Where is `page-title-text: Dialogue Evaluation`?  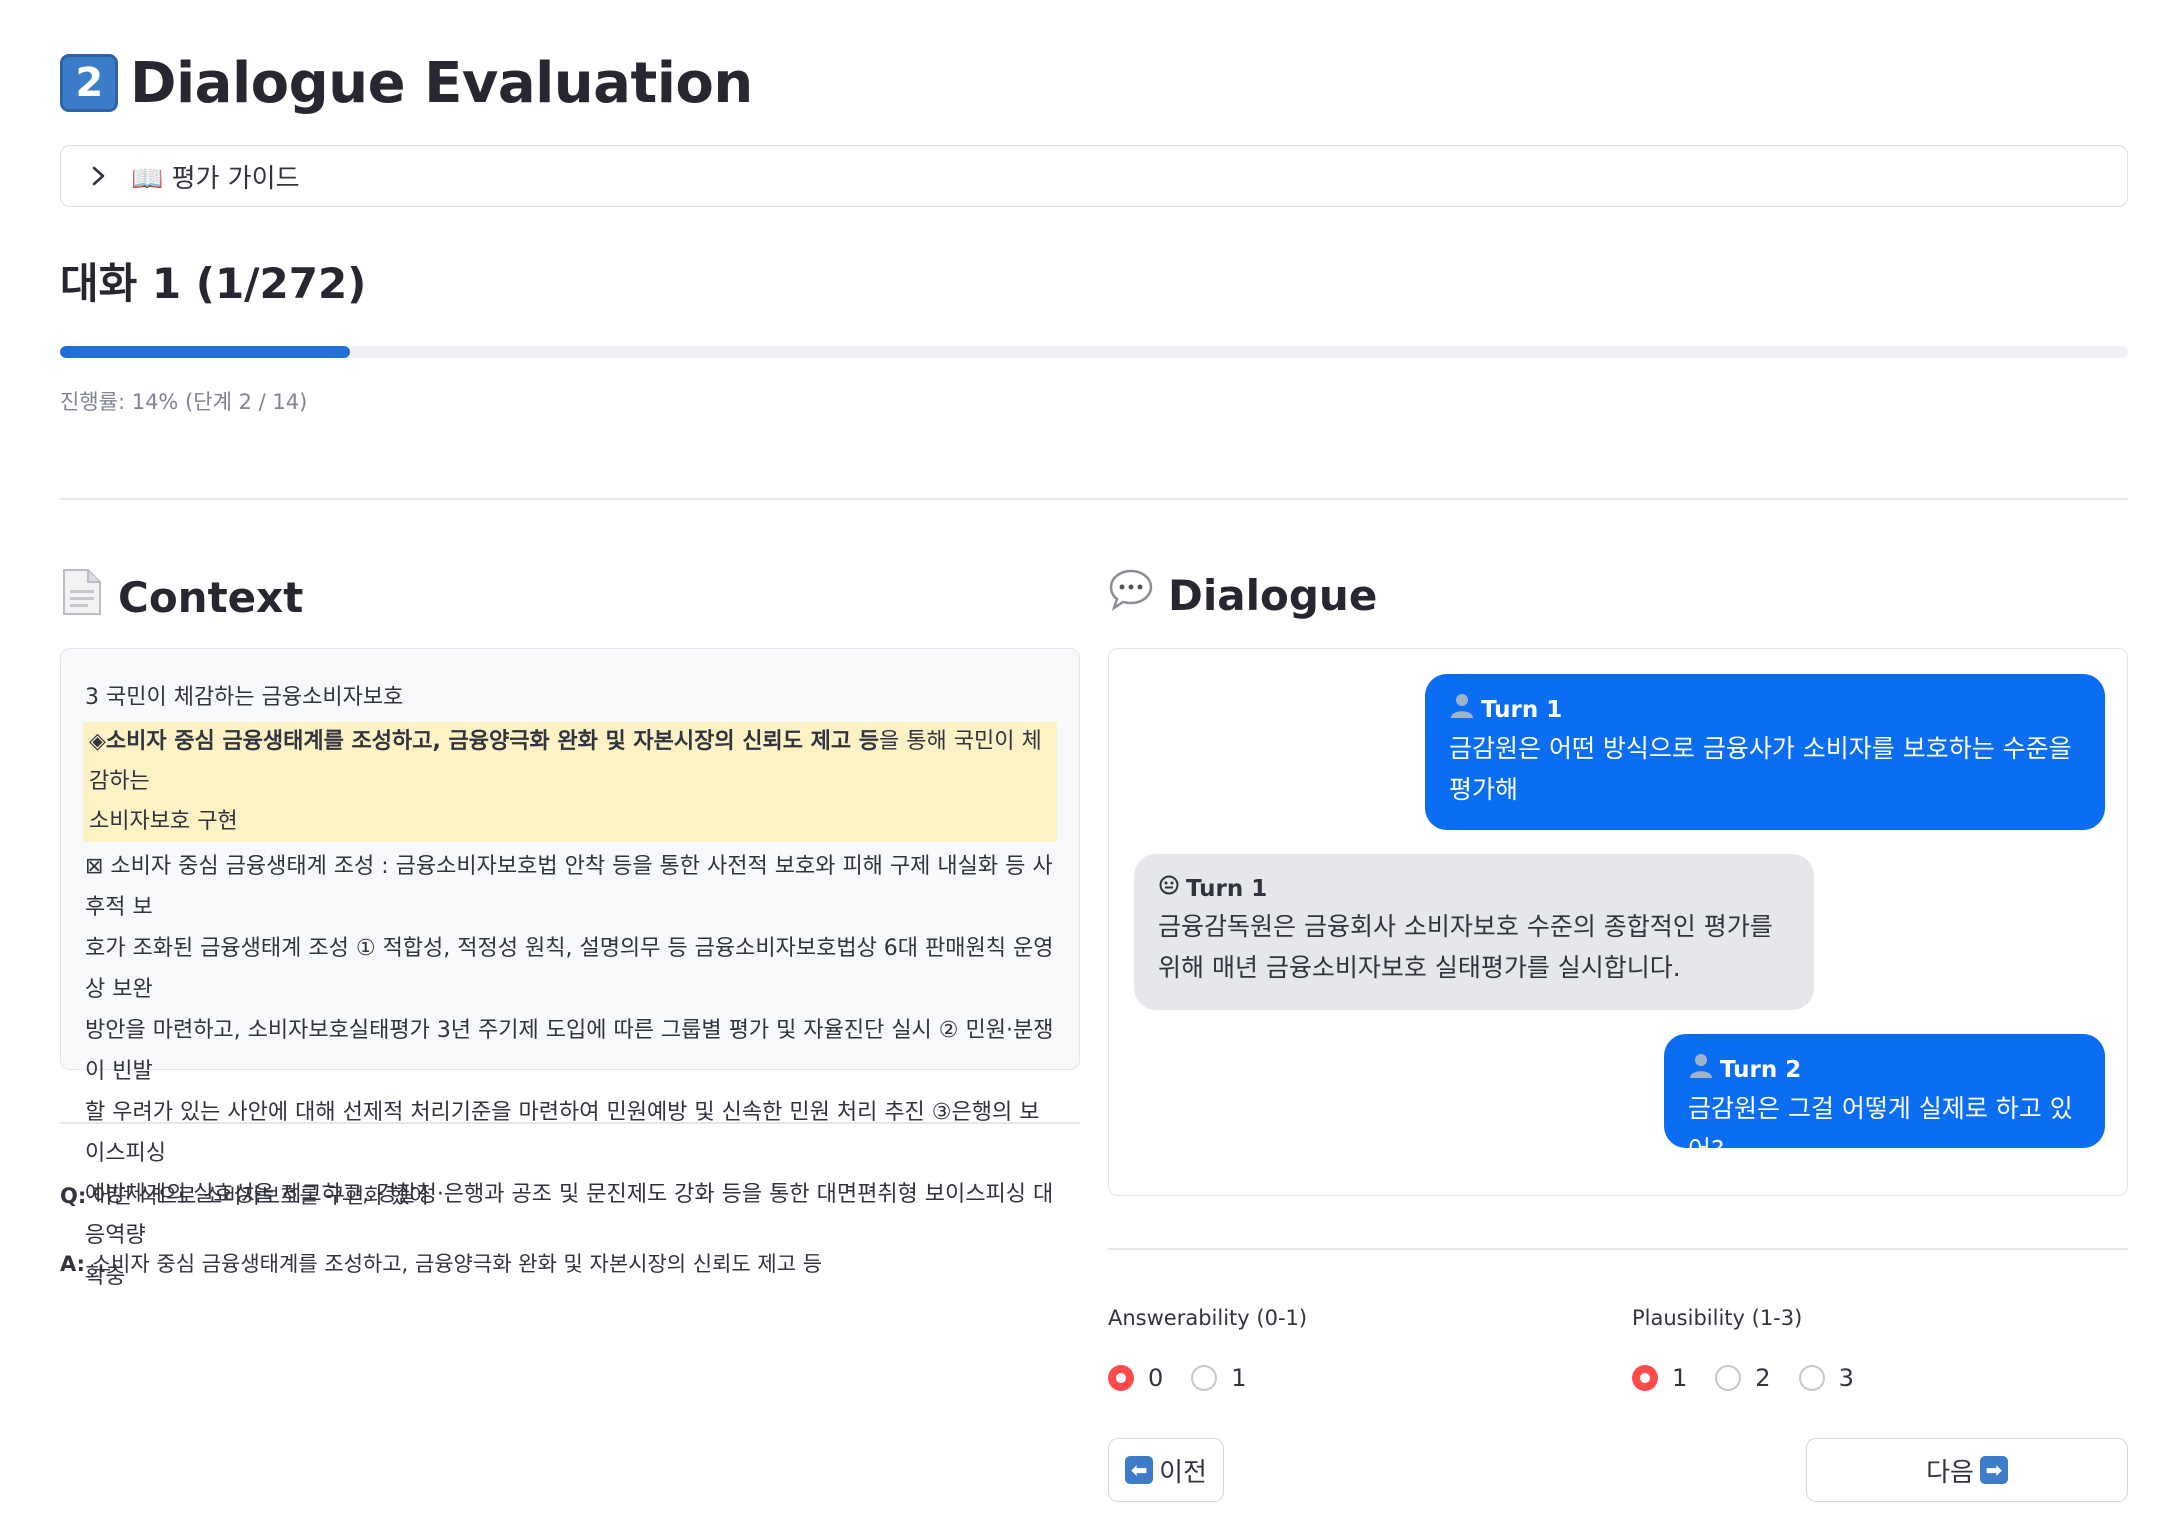
page-title-text: Dialogue Evaluation is located at coordinates (441, 83).